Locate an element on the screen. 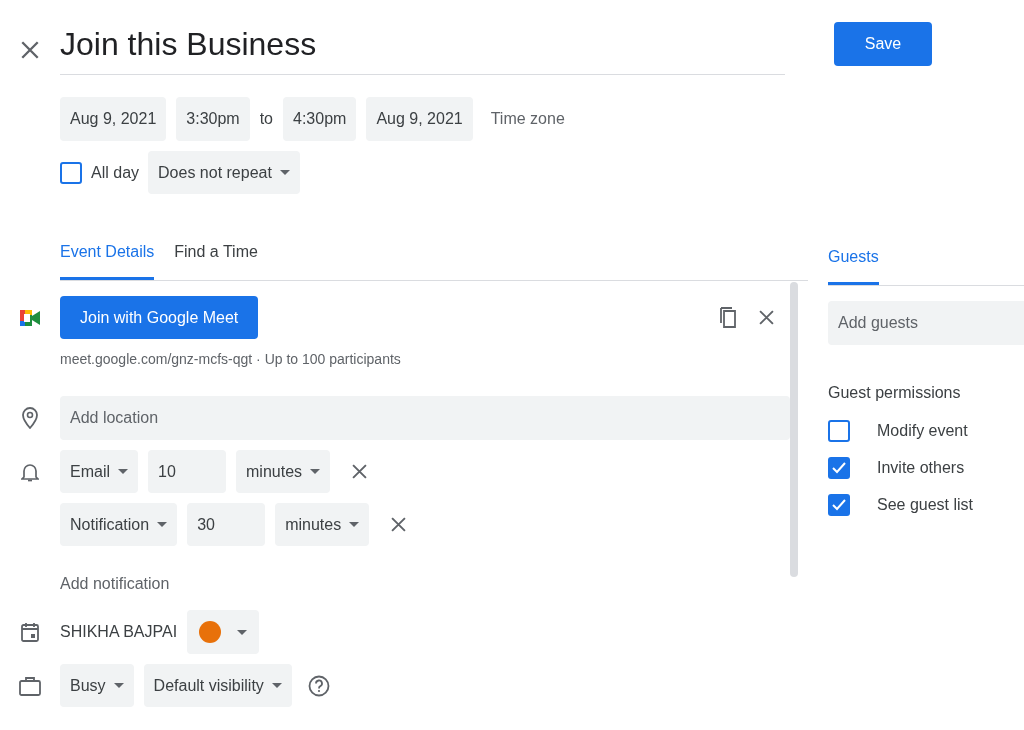 Image resolution: width=1024 pixels, height=730 pixels. location-field: Add location is located at coordinates (425, 418).